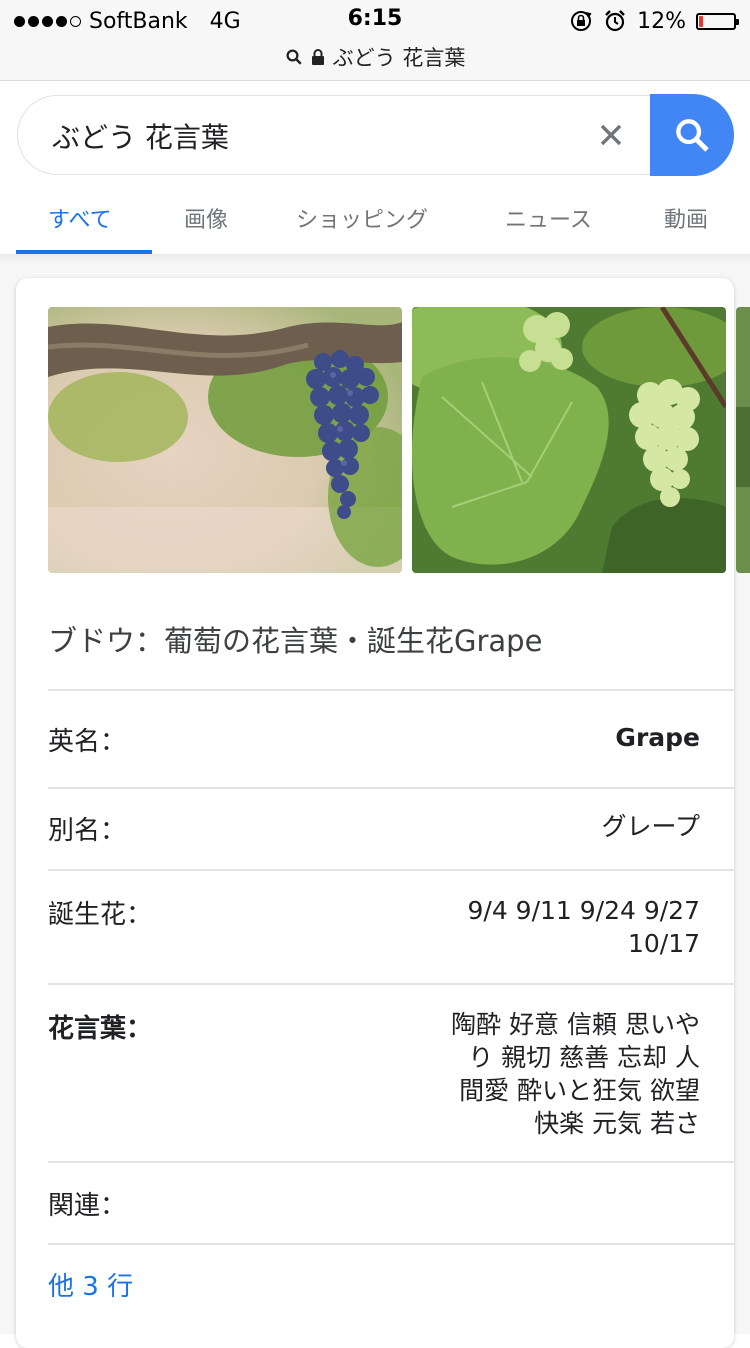 The height and width of the screenshot is (1348, 750). Describe the element at coordinates (579, 1090) in the screenshot. I see `value-line: 間愛 酔いと狂気 欲望` at that location.